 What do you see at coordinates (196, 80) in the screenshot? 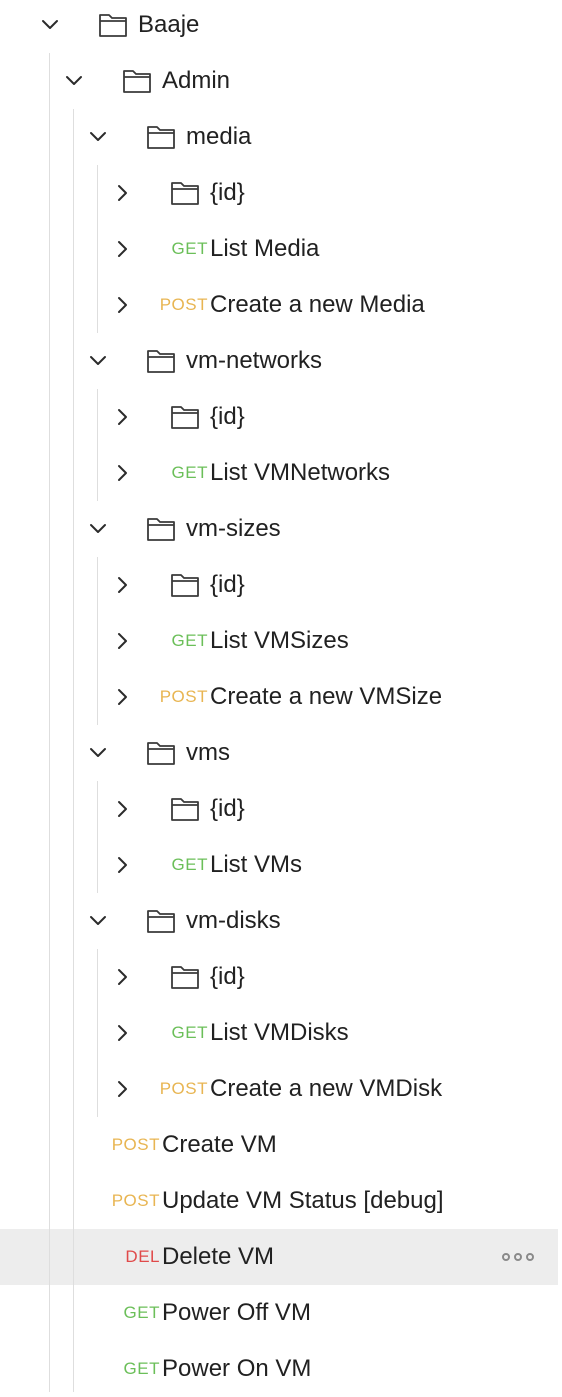
I see `folder-label: Admin` at bounding box center [196, 80].